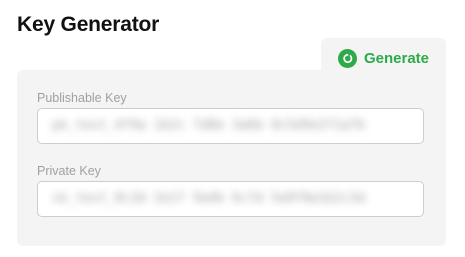 The image size is (465, 257). I want to click on private-key-field: sk_test_8c3d 2e1f 9a4b 6c7d 5e8f0a1b2c3d, so click(230, 199).